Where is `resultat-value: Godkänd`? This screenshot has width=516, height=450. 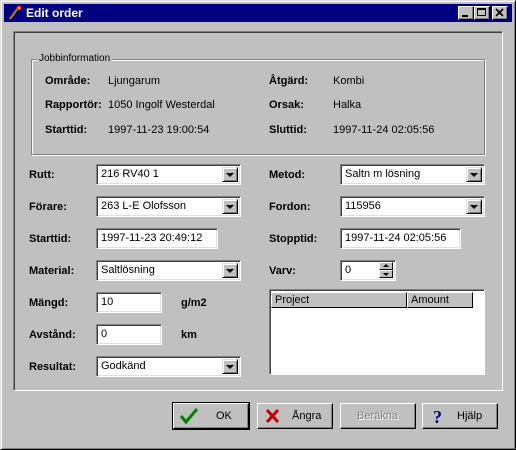 resultat-value: Godkänd is located at coordinates (123, 366).